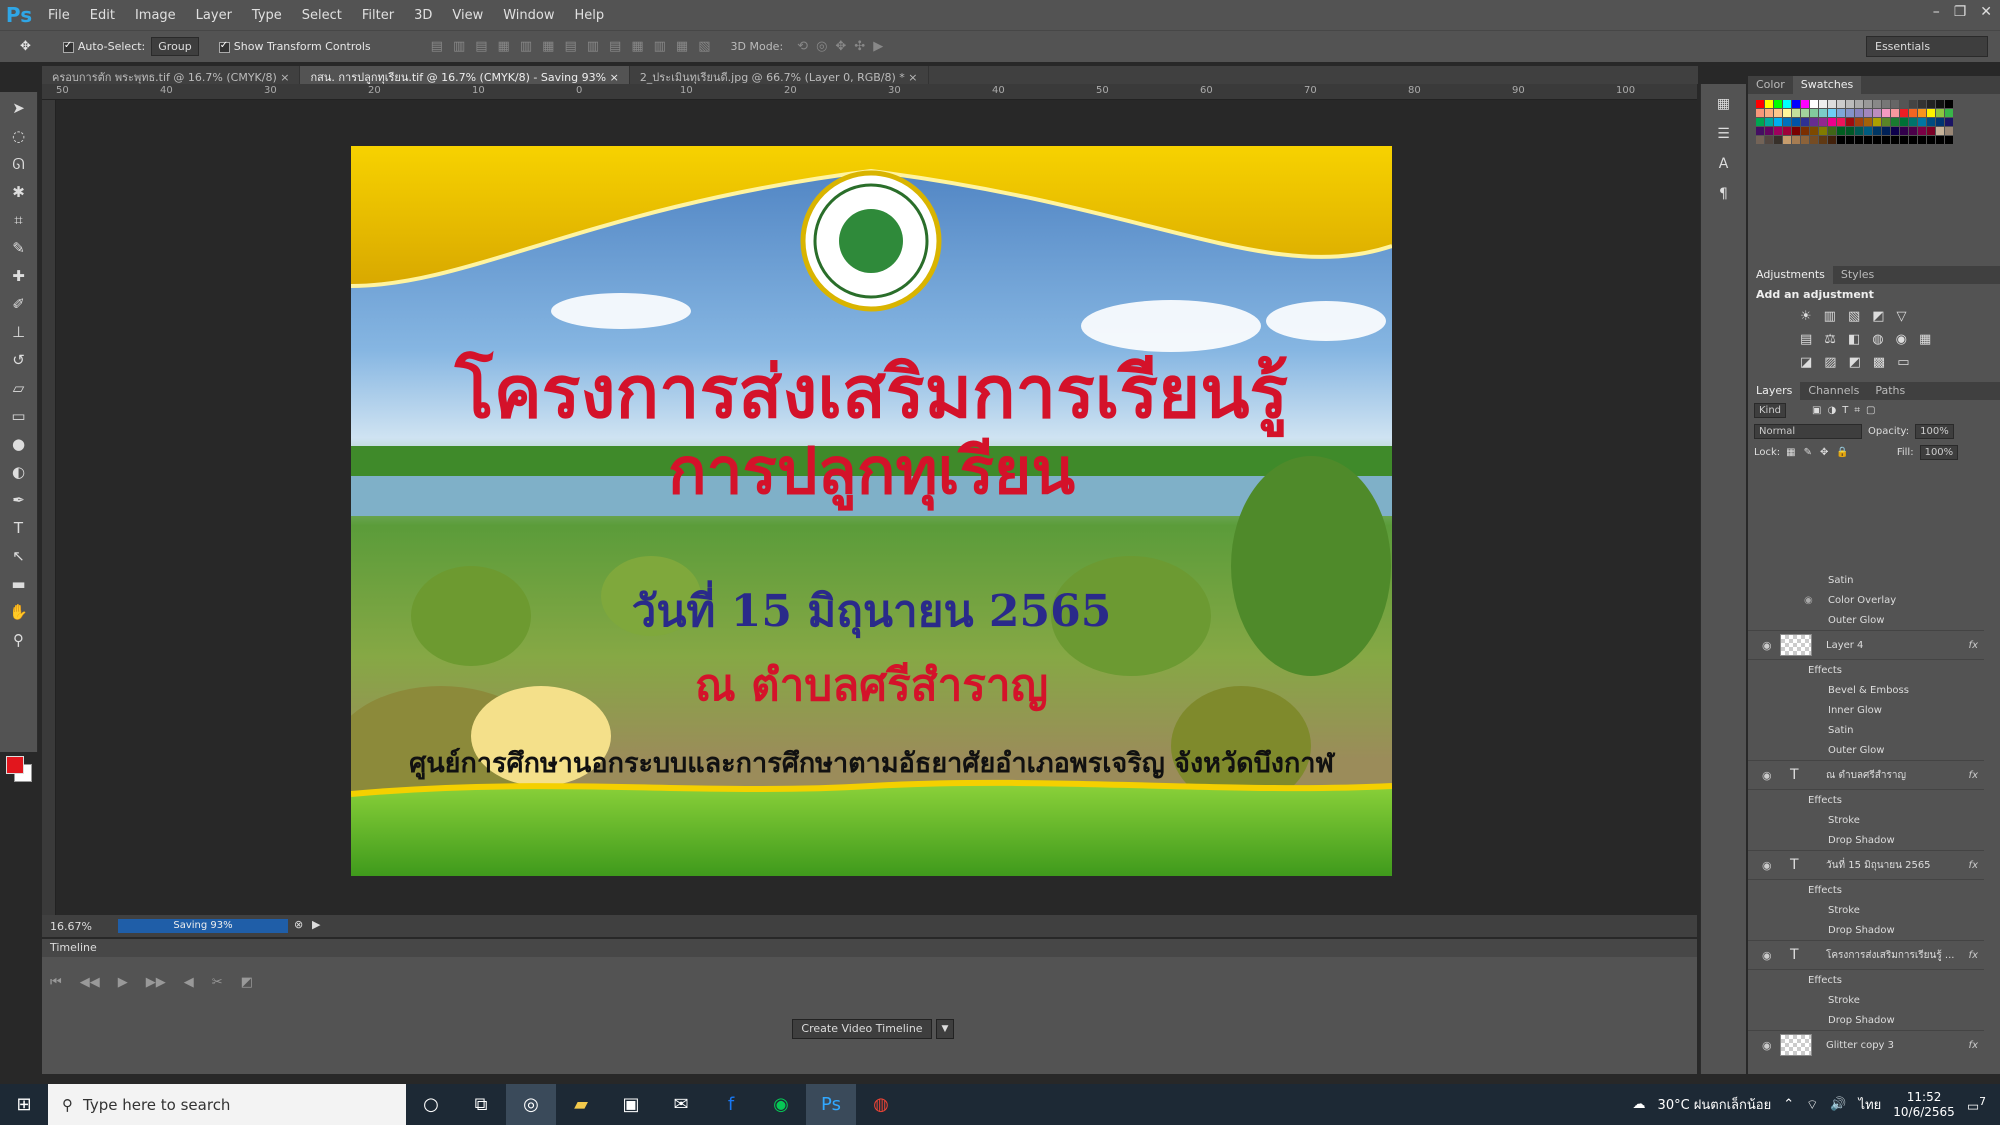 Image resolution: width=2000 pixels, height=1125 pixels. Describe the element at coordinates (1866, 955) in the screenshot. I see `layer-row-text-title: ◉ T โครงการส่งเสริมการเรียนรู้ ... fx` at that location.